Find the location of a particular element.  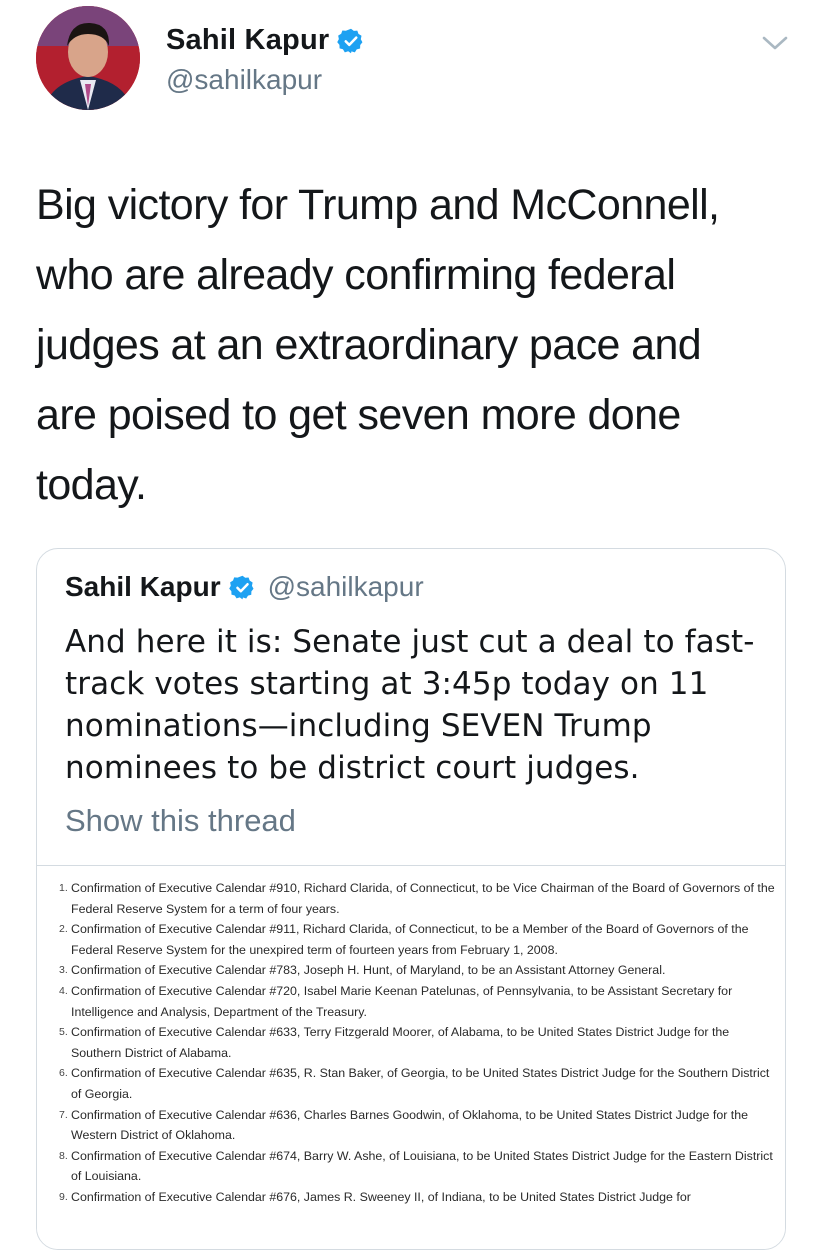

list-number: 5. is located at coordinates (63, 1032).